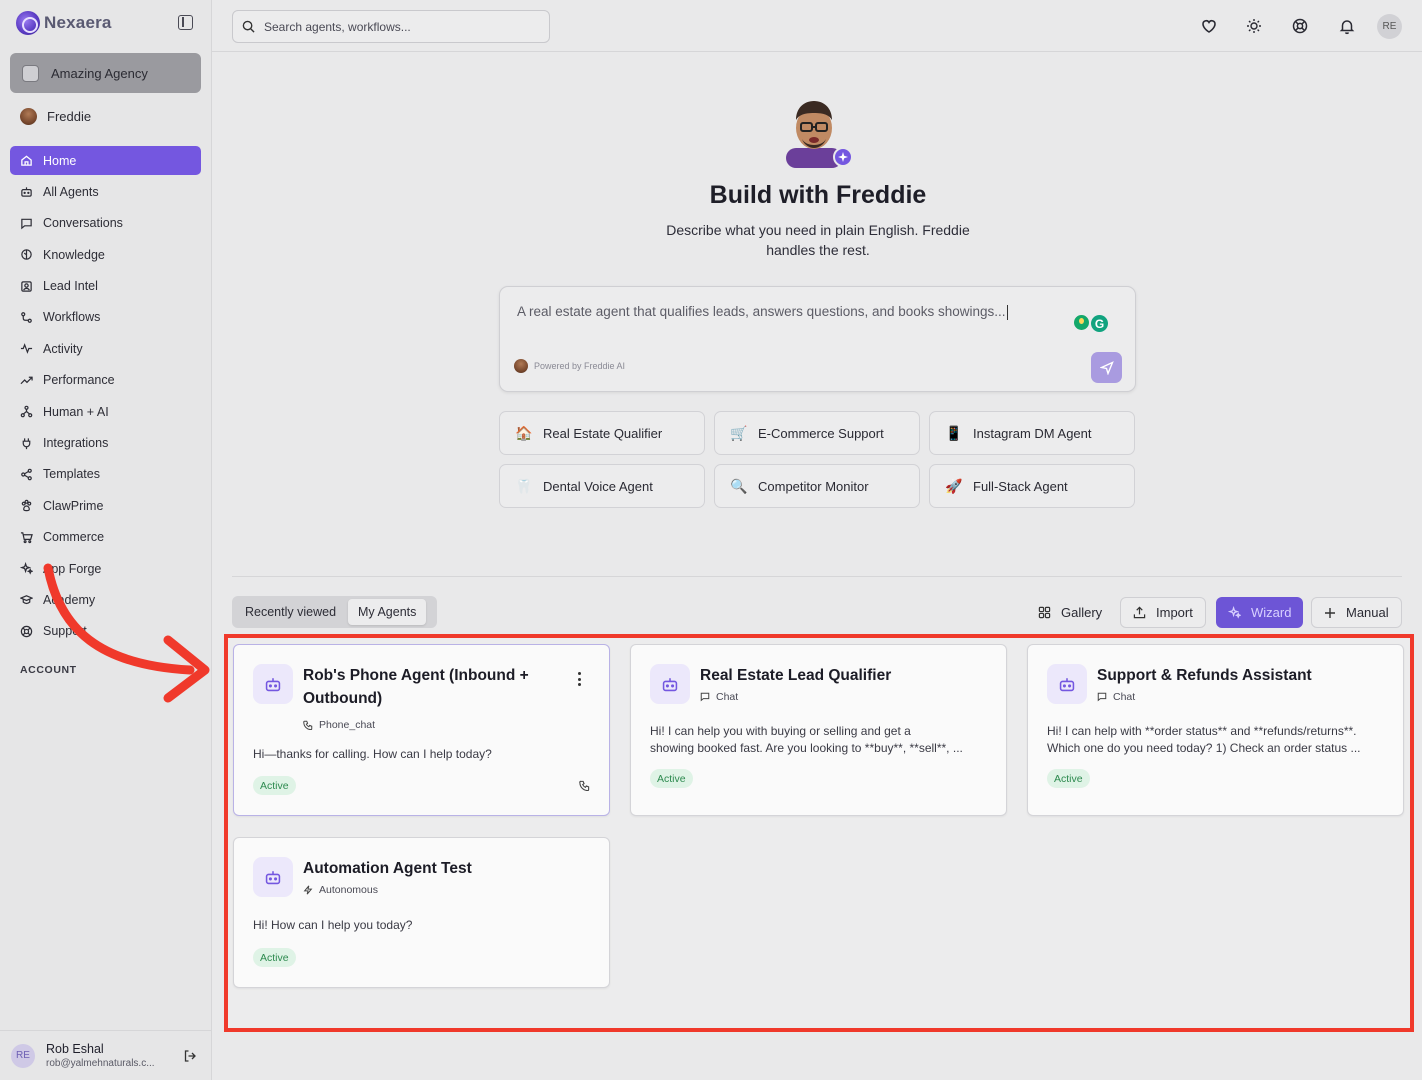  What do you see at coordinates (817, 486) in the screenshot?
I see `chip-competitor-monitor: 🔍 Competitor Monitor` at bounding box center [817, 486].